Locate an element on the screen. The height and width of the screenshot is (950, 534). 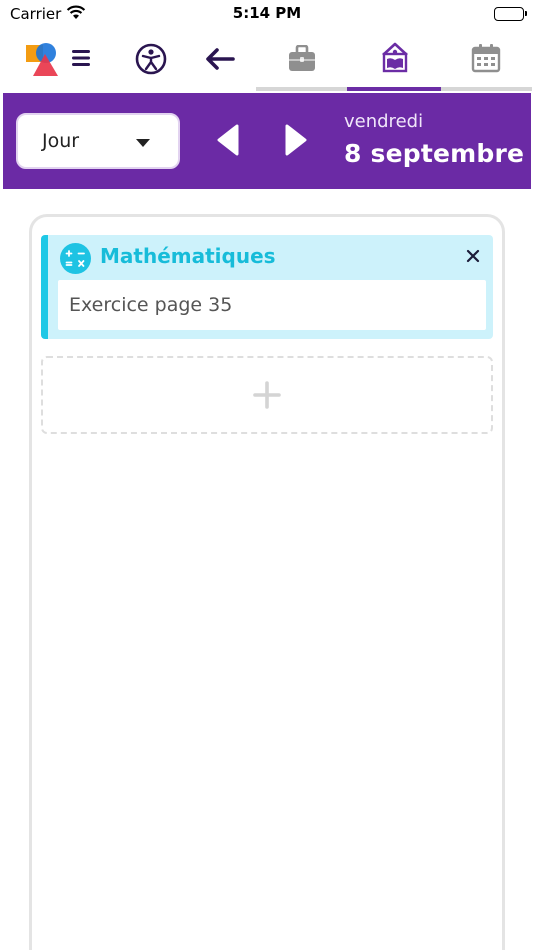
back-arrow-icon is located at coordinates (220, 59).